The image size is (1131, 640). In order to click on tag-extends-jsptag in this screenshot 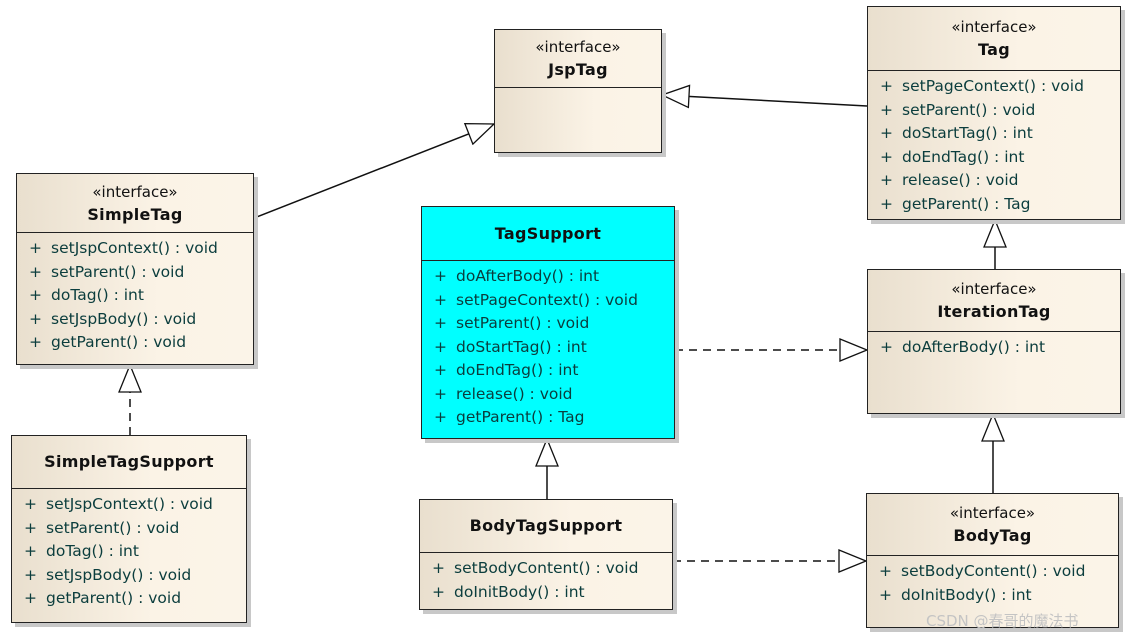, I will do `click(764, 96)`.